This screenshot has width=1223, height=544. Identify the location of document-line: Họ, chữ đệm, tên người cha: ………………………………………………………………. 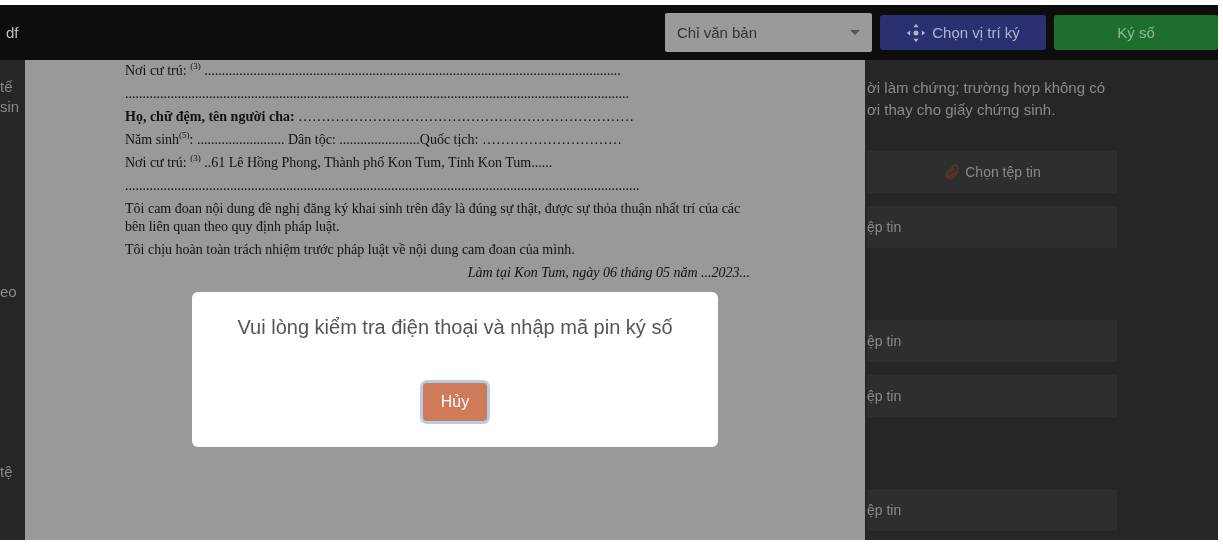
(380, 117).